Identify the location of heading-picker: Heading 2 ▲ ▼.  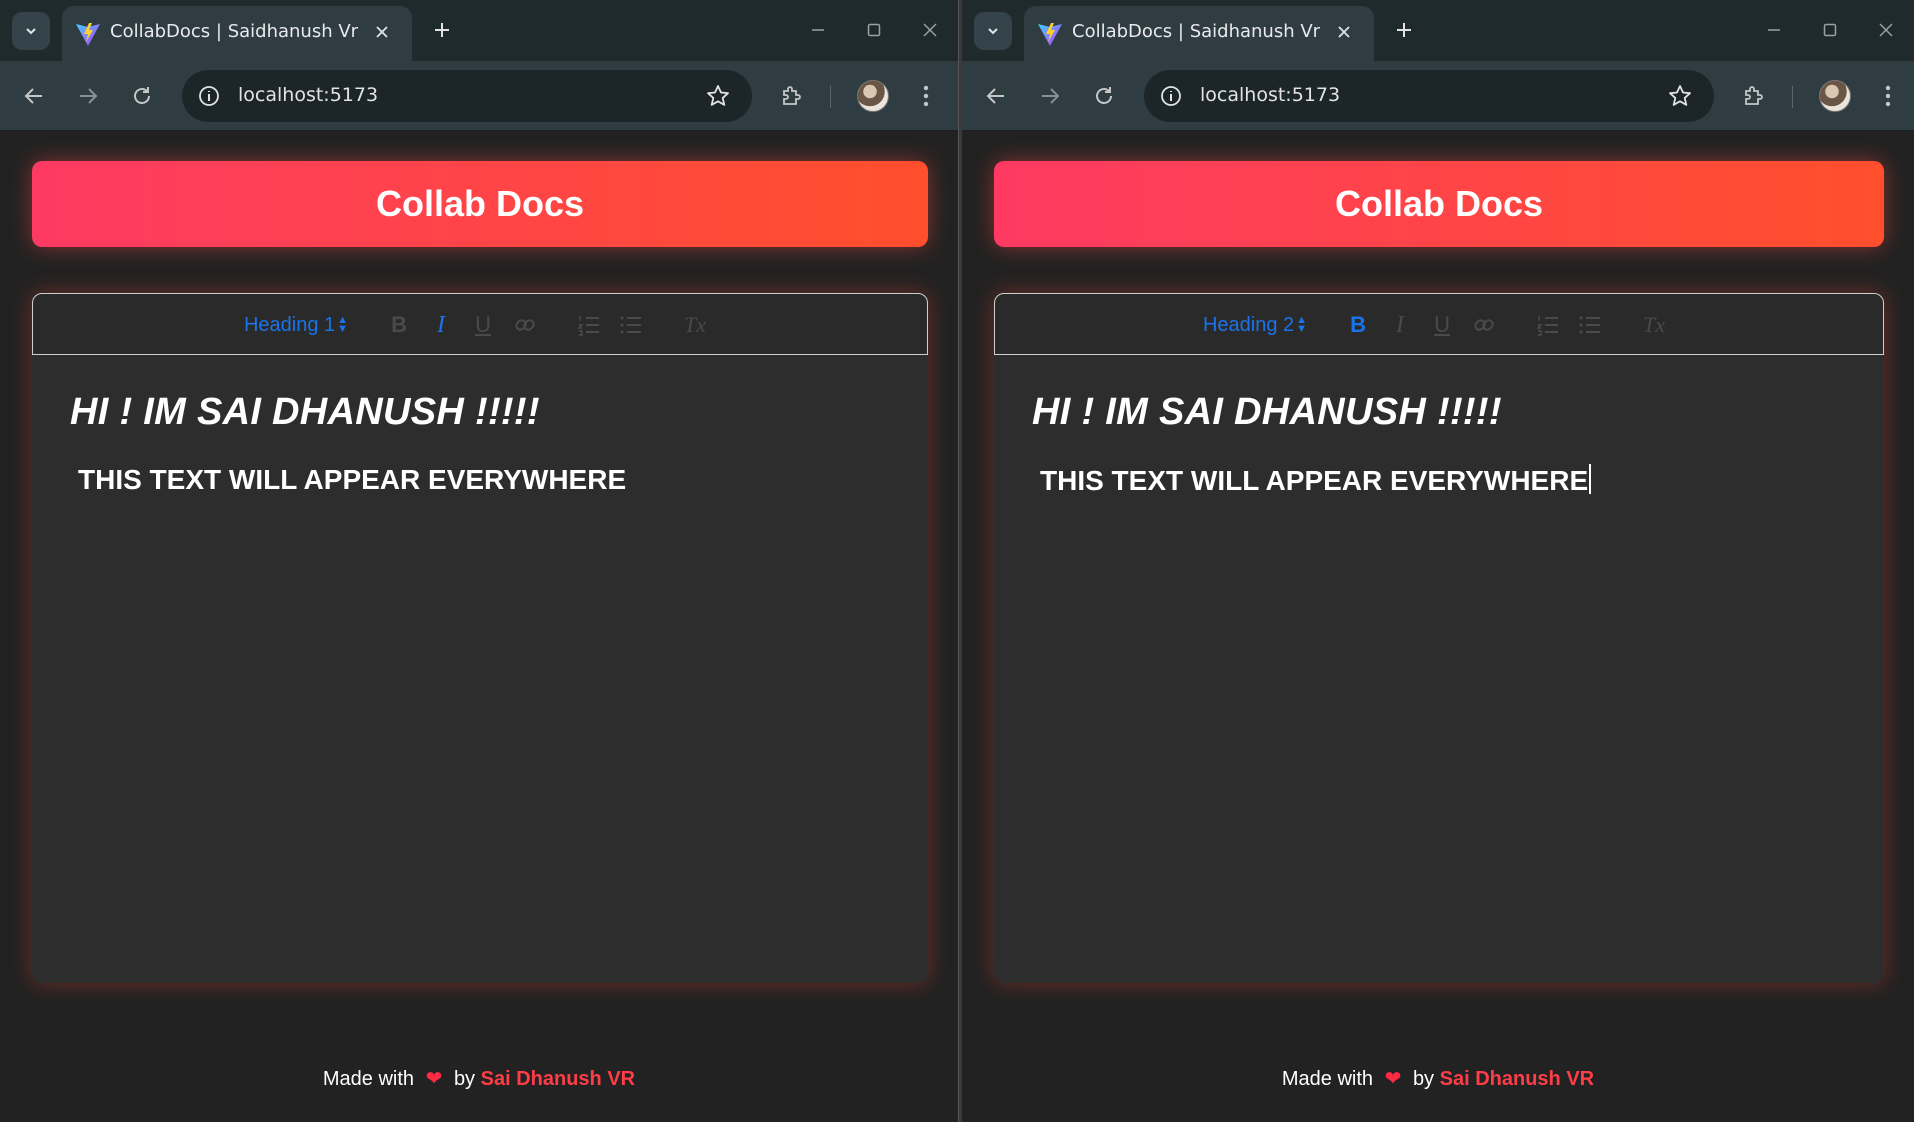
(1255, 325).